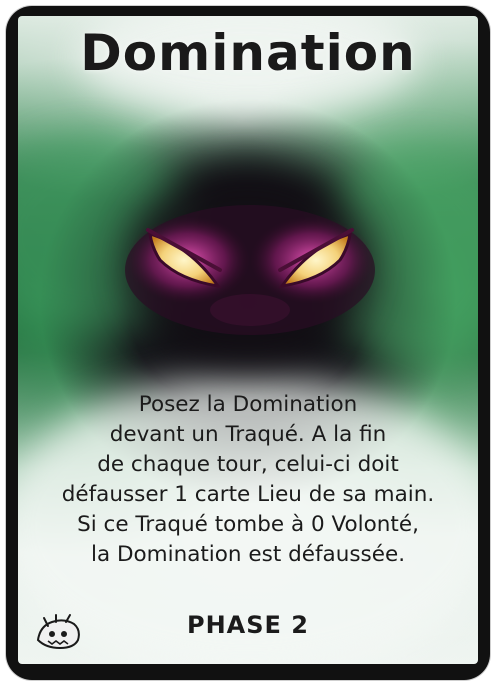 The height and width of the screenshot is (686, 496). What do you see at coordinates (248, 434) in the screenshot?
I see `rules-line: devant un Traqué. A la fin` at bounding box center [248, 434].